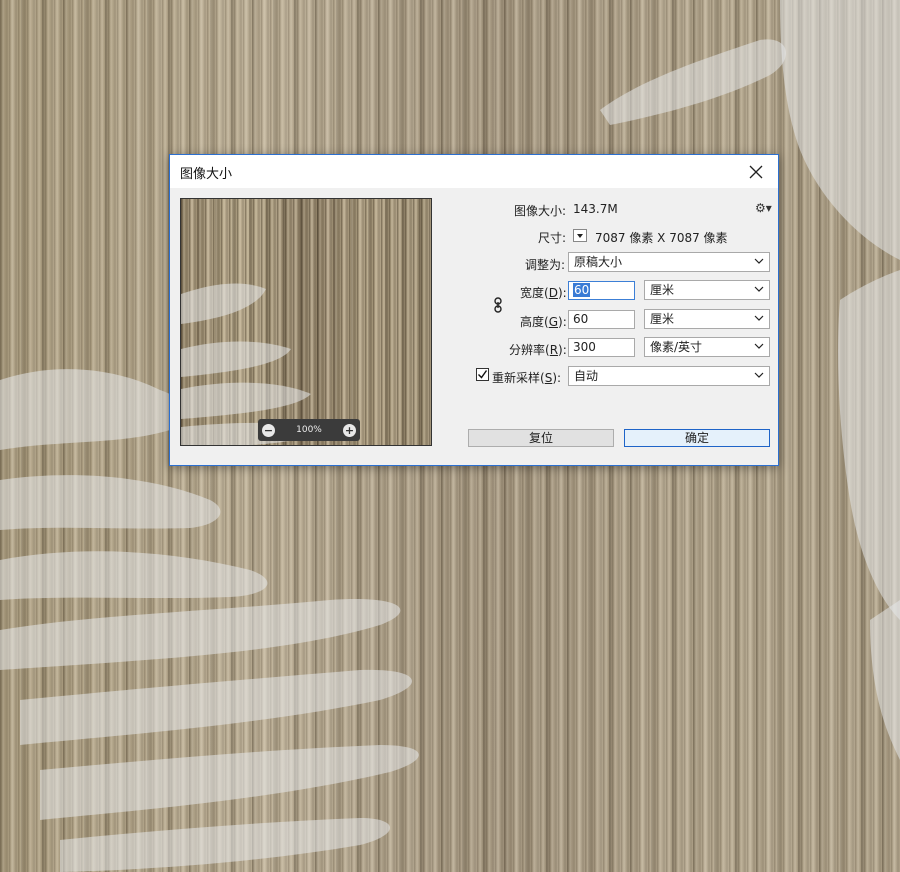  What do you see at coordinates (543, 293) in the screenshot?
I see `width-label: 宽度(D):` at bounding box center [543, 293].